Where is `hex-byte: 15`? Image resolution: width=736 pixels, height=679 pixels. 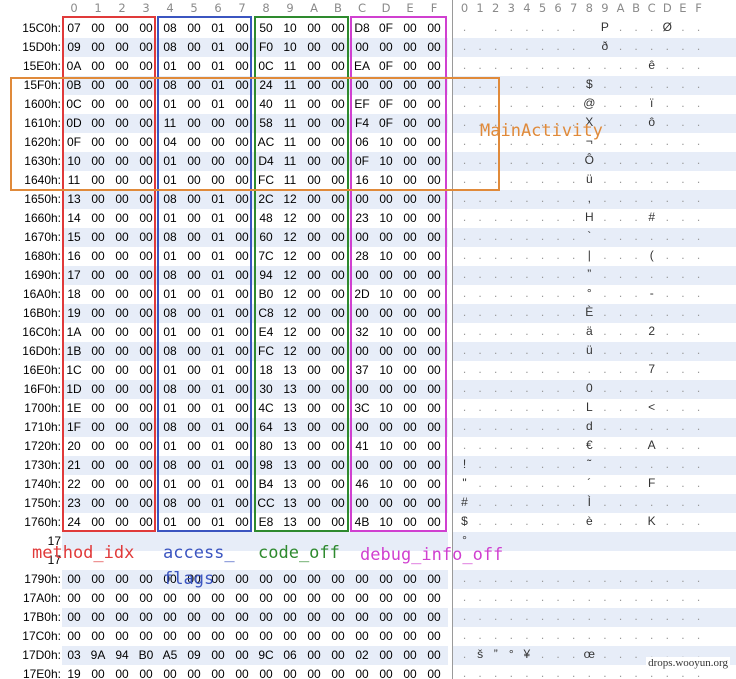 hex-byte: 15 is located at coordinates (74, 237).